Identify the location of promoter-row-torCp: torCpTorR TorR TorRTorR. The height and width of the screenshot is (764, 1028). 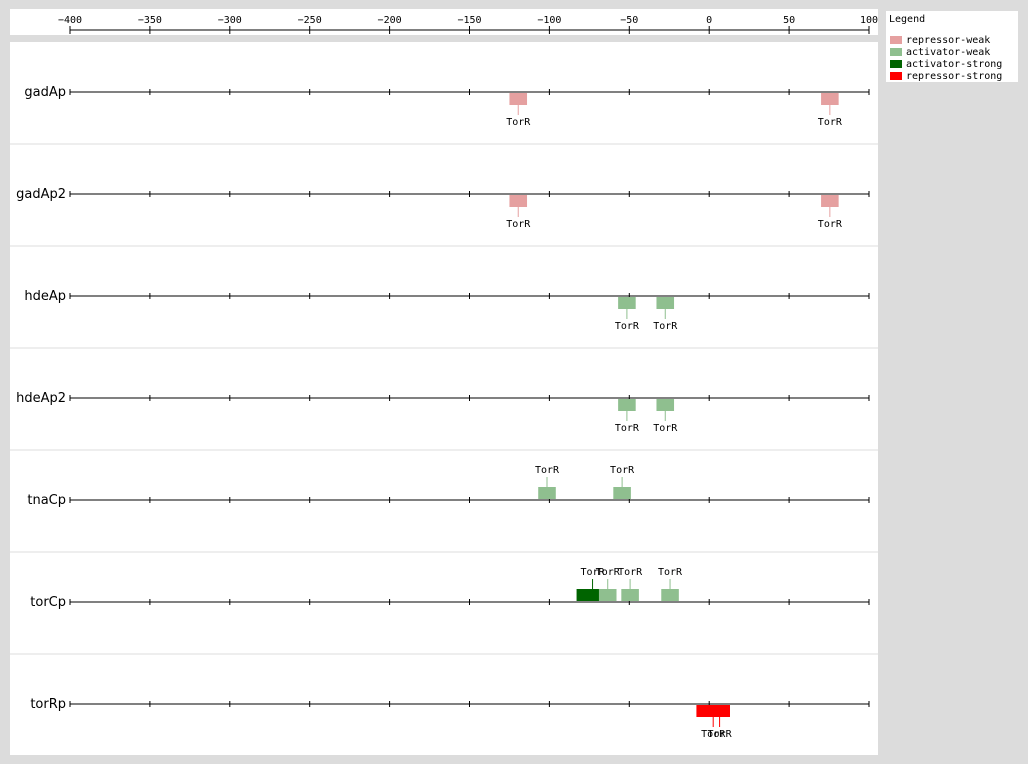
(444, 580).